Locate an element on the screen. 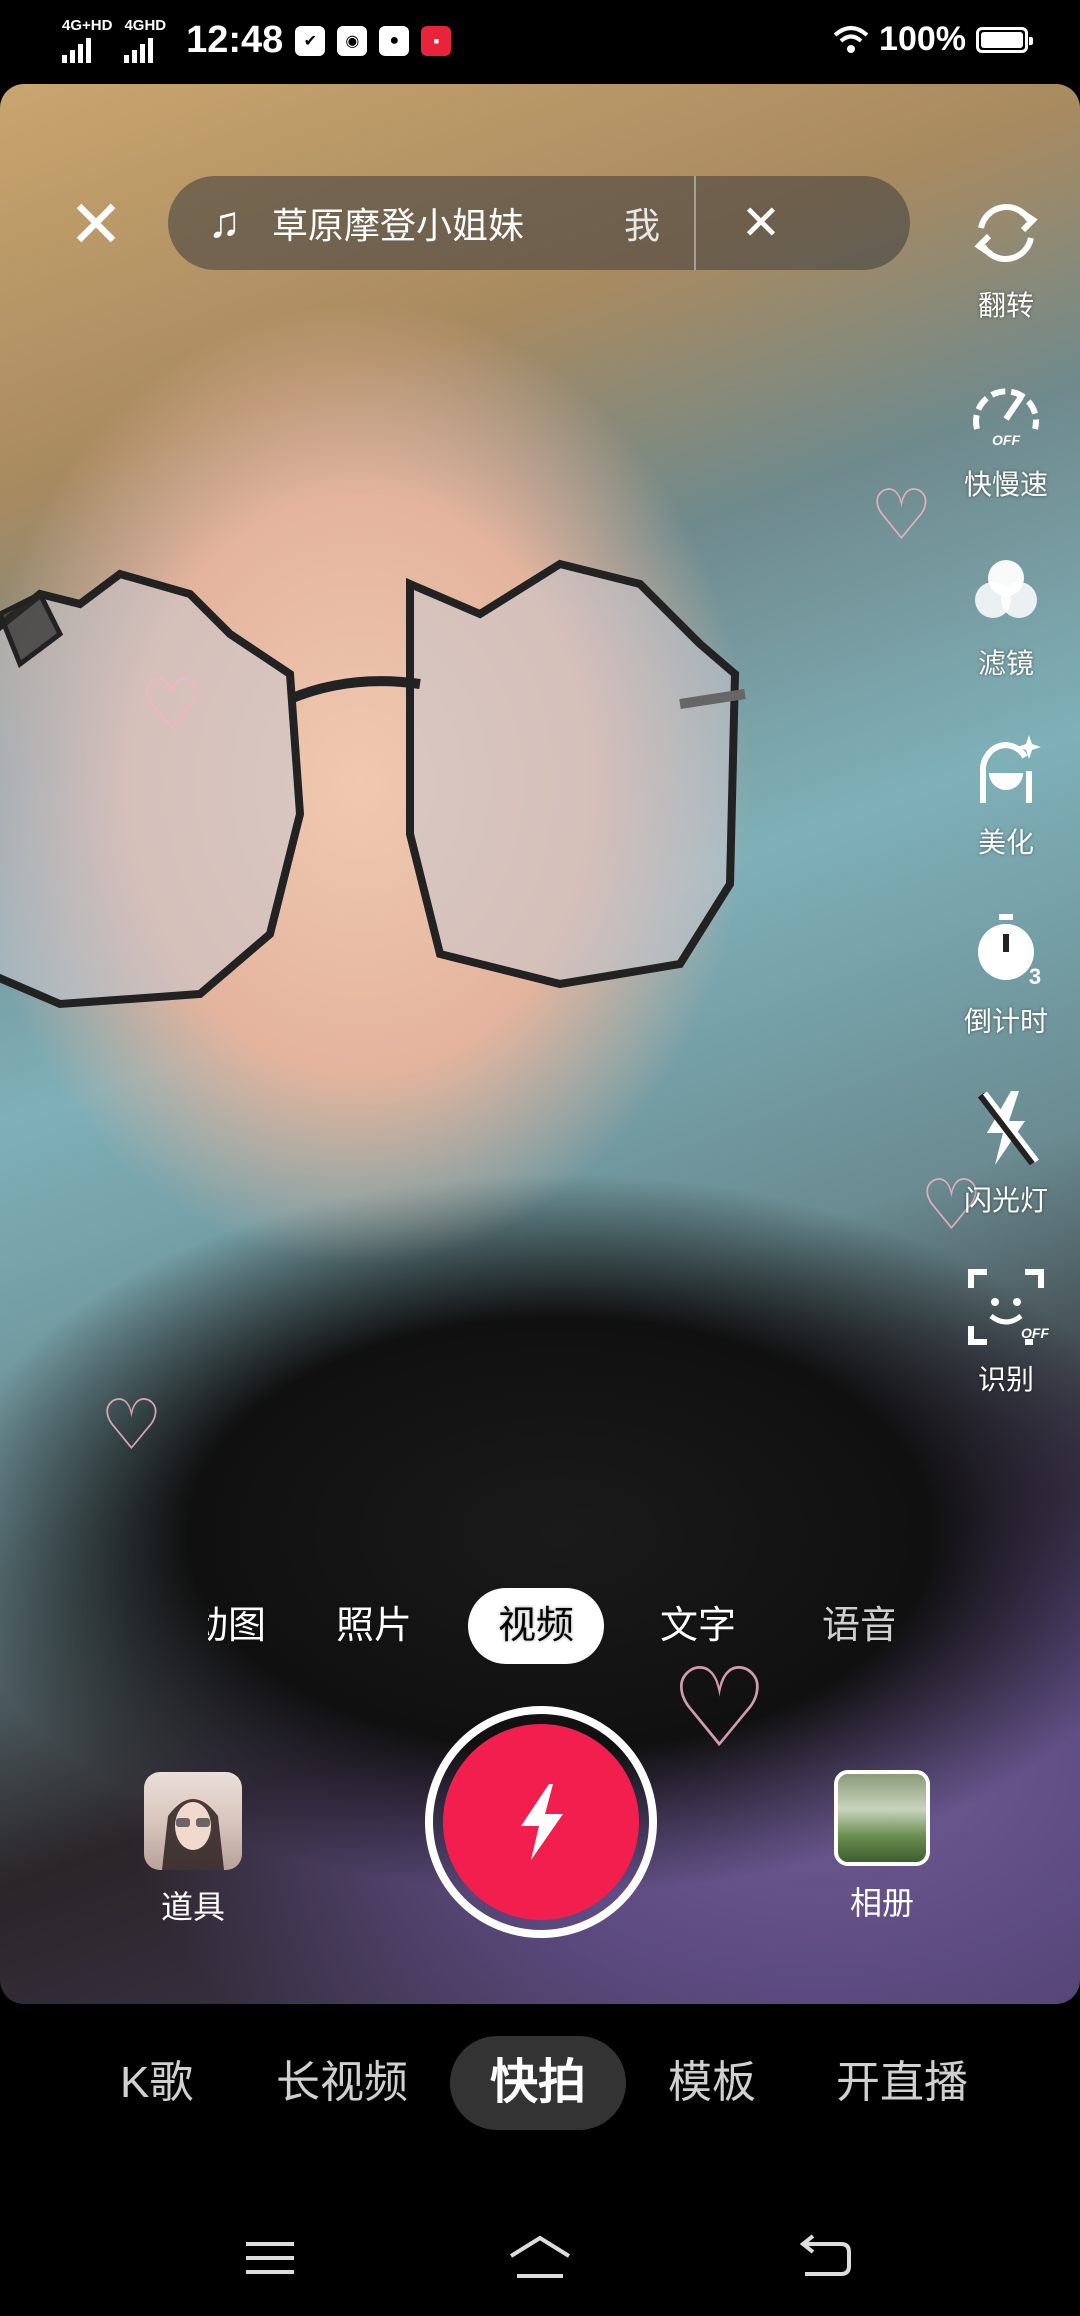 The width and height of the screenshot is (1080, 2316). tool-beautify: 美化 is located at coordinates (1006, 816).